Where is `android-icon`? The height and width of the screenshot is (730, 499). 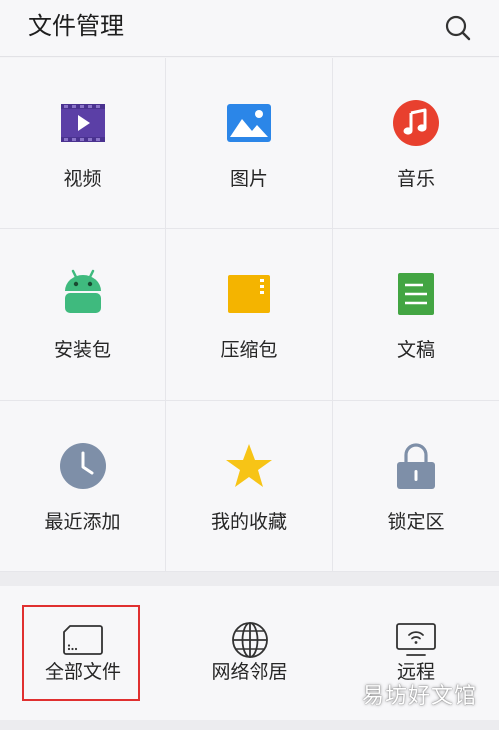 android-icon is located at coordinates (82, 291).